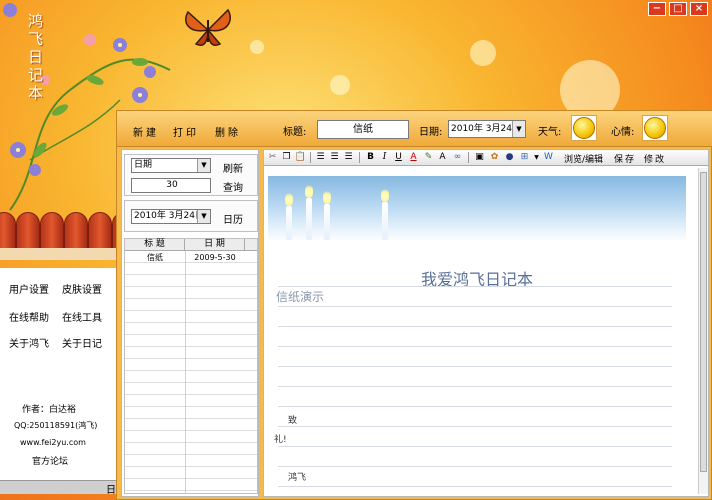 The image size is (712, 500). I want to click on smiley-face-icon, so click(655, 128).